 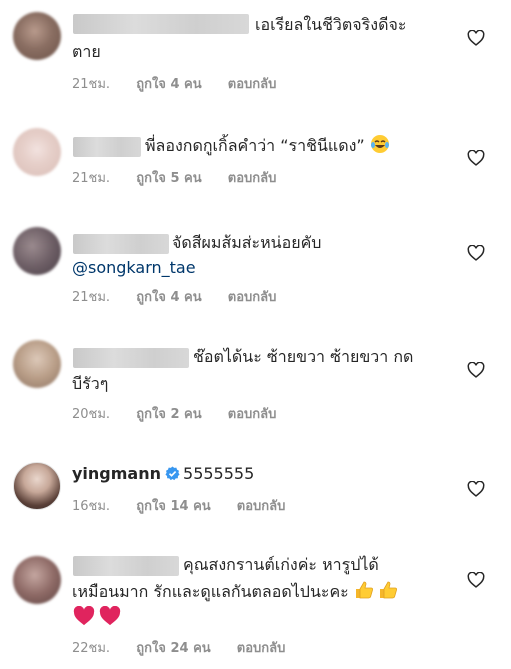 What do you see at coordinates (116, 473) in the screenshot?
I see `username: yingmann` at bounding box center [116, 473].